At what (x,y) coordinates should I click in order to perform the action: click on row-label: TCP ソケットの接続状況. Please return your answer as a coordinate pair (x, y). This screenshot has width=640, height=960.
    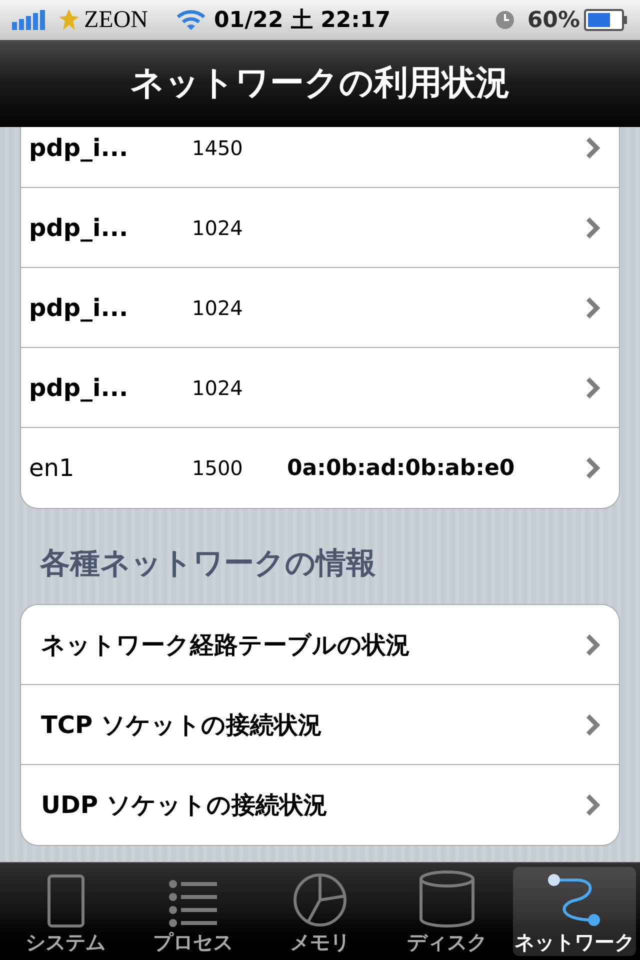
    Looking at the image, I should click on (182, 725).